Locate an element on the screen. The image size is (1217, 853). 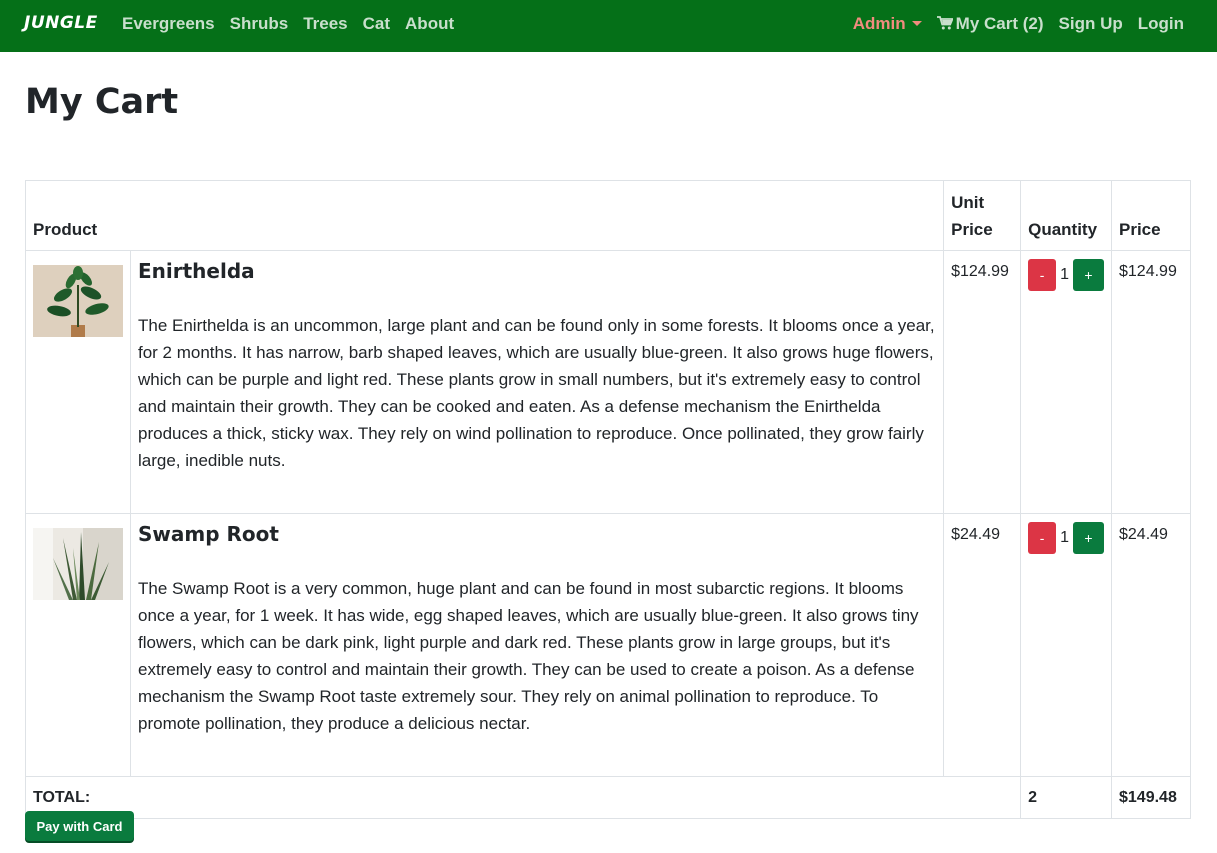
login-link: Login is located at coordinates (1161, 24).